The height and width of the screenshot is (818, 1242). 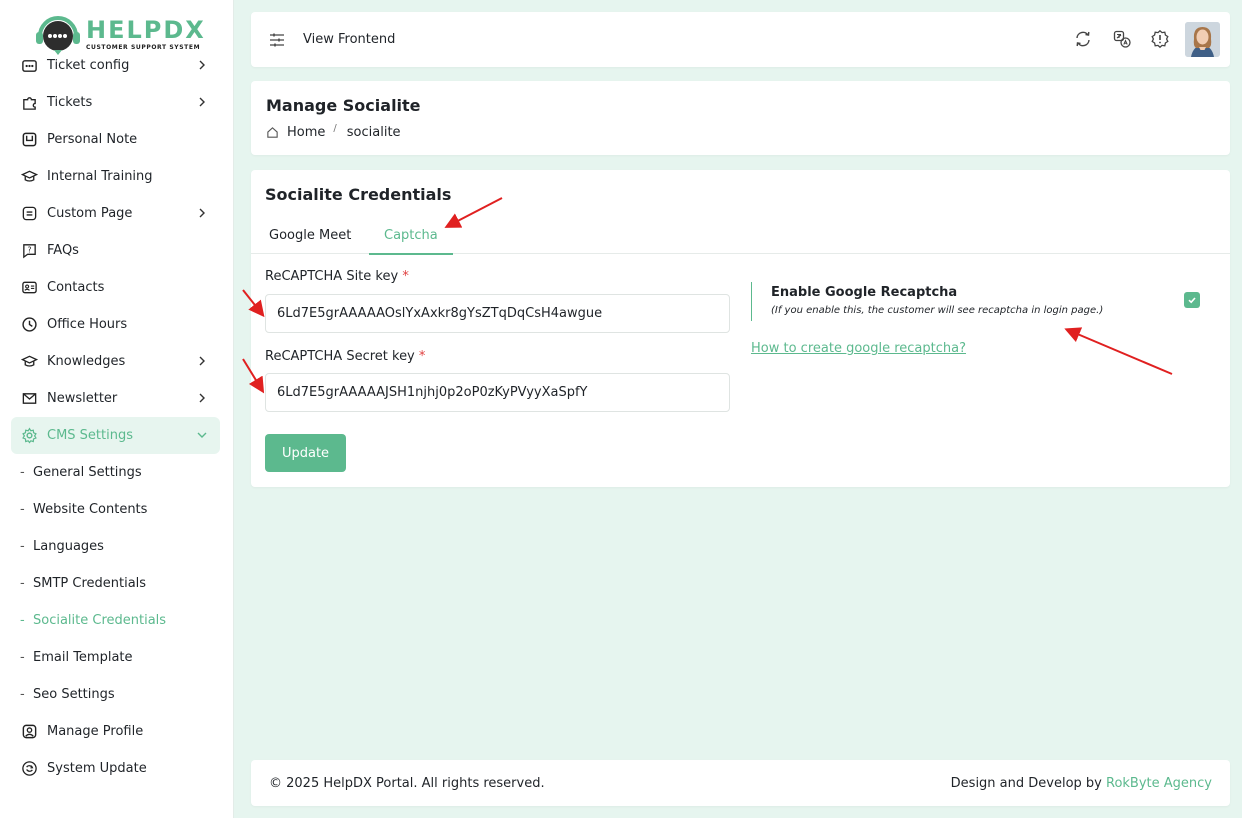 I want to click on sidebar-item-contacts: Contacts, so click(x=115, y=287).